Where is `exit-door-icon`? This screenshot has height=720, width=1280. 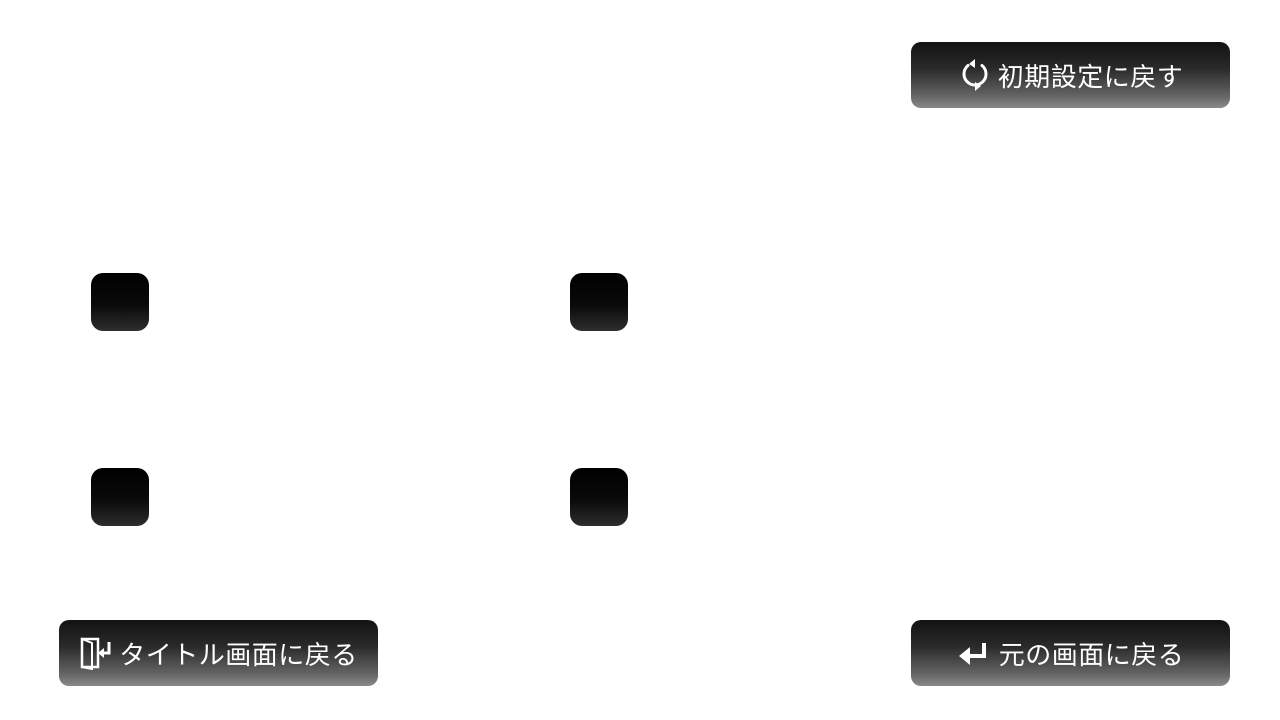
exit-door-icon is located at coordinates (96, 653).